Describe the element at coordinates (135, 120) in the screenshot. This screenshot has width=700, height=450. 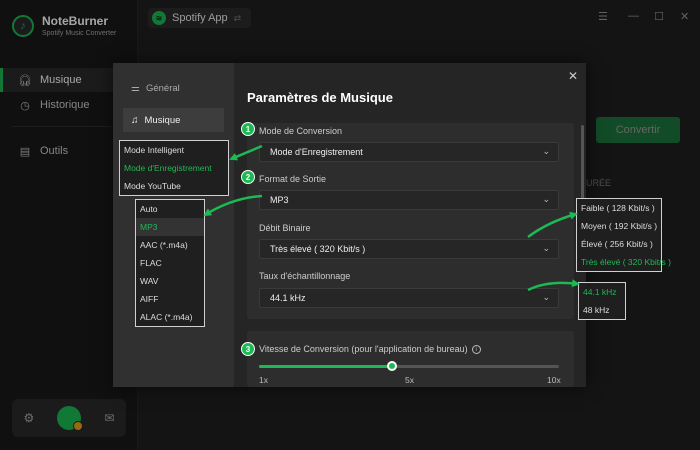
I see `music-note-icon: ♫` at that location.